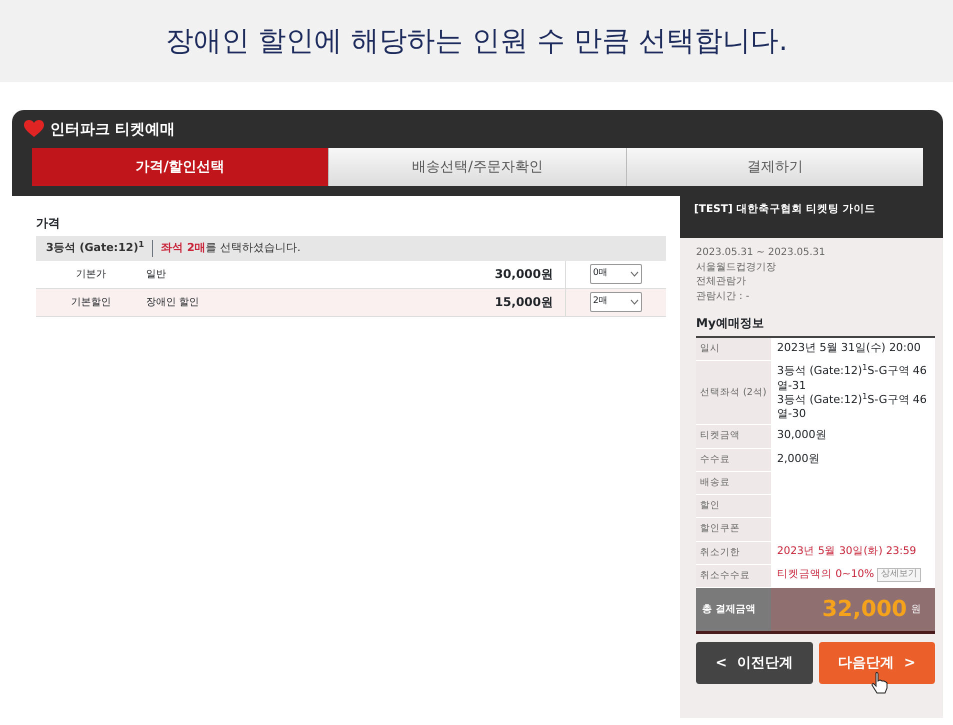 This screenshot has height=725, width=953. What do you see at coordinates (761, 253) in the screenshot?
I see `event-date-range: 2023.05.31 ~ 2023.05.31` at bounding box center [761, 253].